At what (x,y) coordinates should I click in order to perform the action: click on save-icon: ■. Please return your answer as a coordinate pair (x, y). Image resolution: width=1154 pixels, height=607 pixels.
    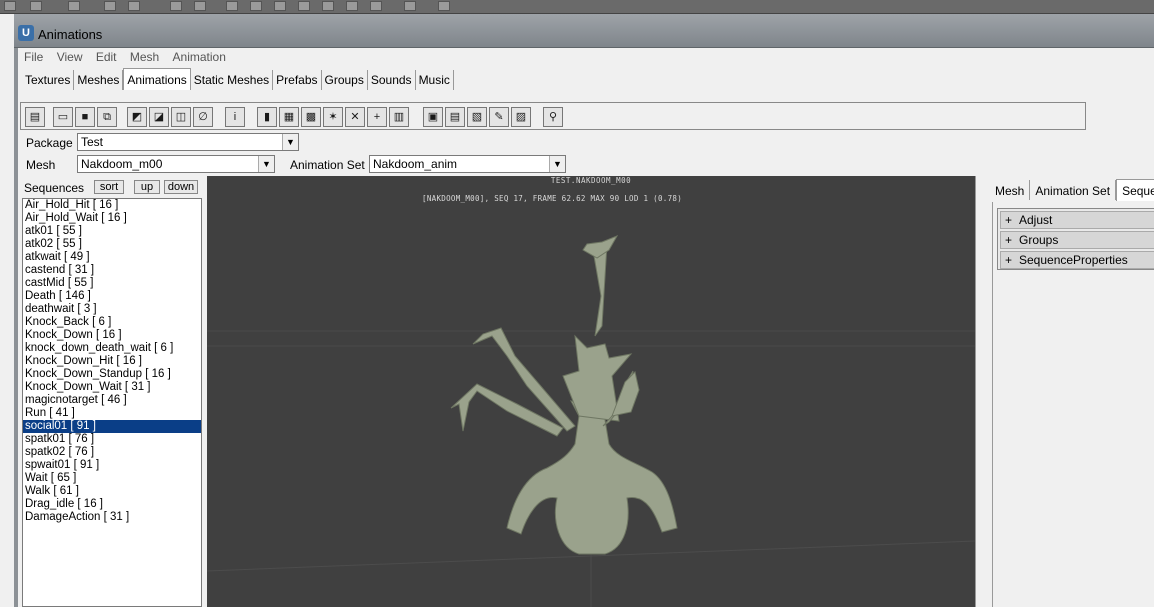
    Looking at the image, I should click on (85, 117).